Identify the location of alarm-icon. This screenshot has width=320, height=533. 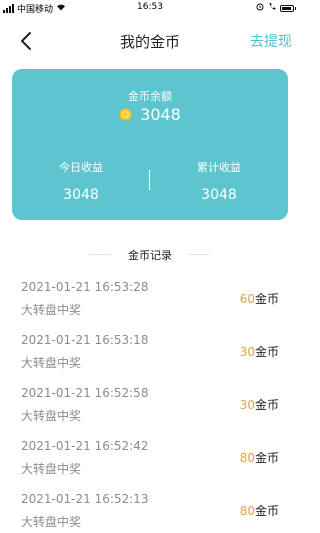
(260, 8).